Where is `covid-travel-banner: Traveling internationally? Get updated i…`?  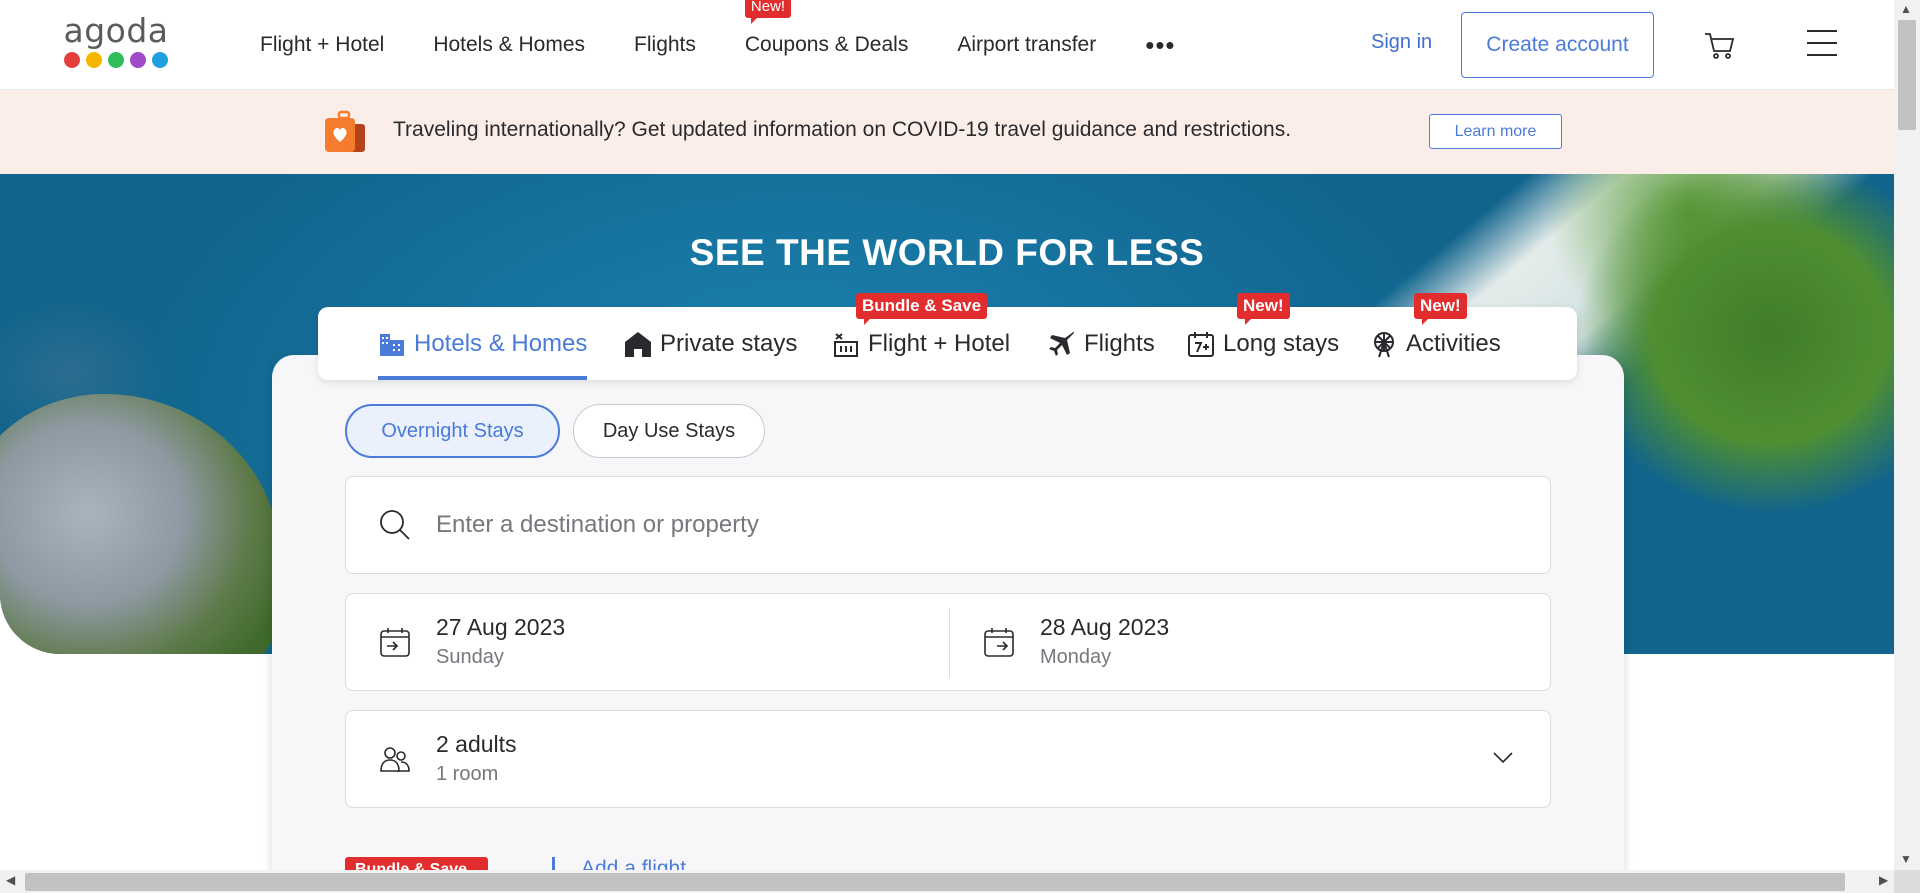
covid-travel-banner: Traveling internationally? Get updated i… is located at coordinates (947, 132).